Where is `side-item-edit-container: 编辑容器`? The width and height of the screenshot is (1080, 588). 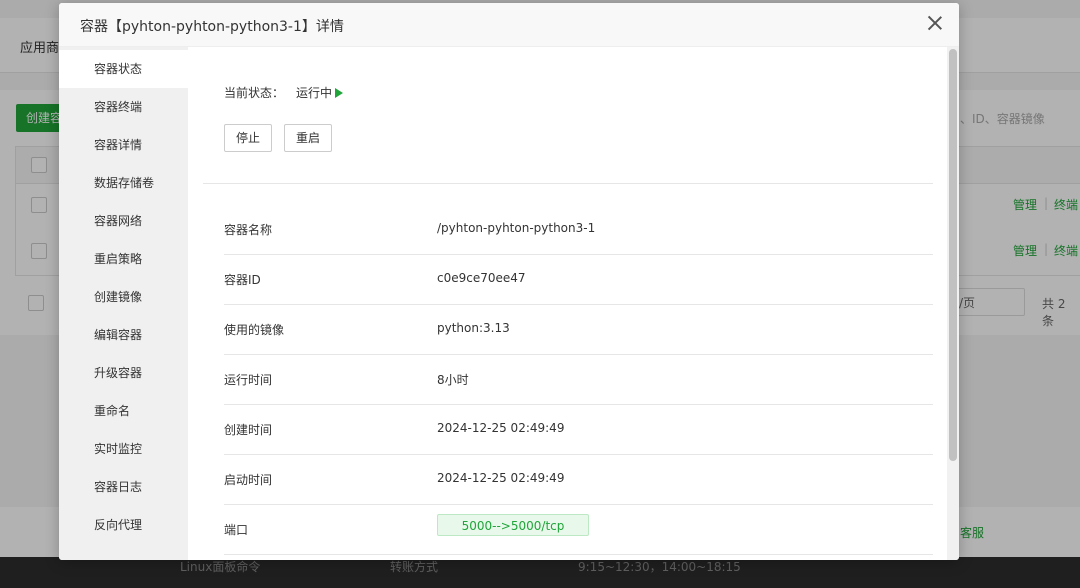 side-item-edit-container: 编辑容器 is located at coordinates (123, 335).